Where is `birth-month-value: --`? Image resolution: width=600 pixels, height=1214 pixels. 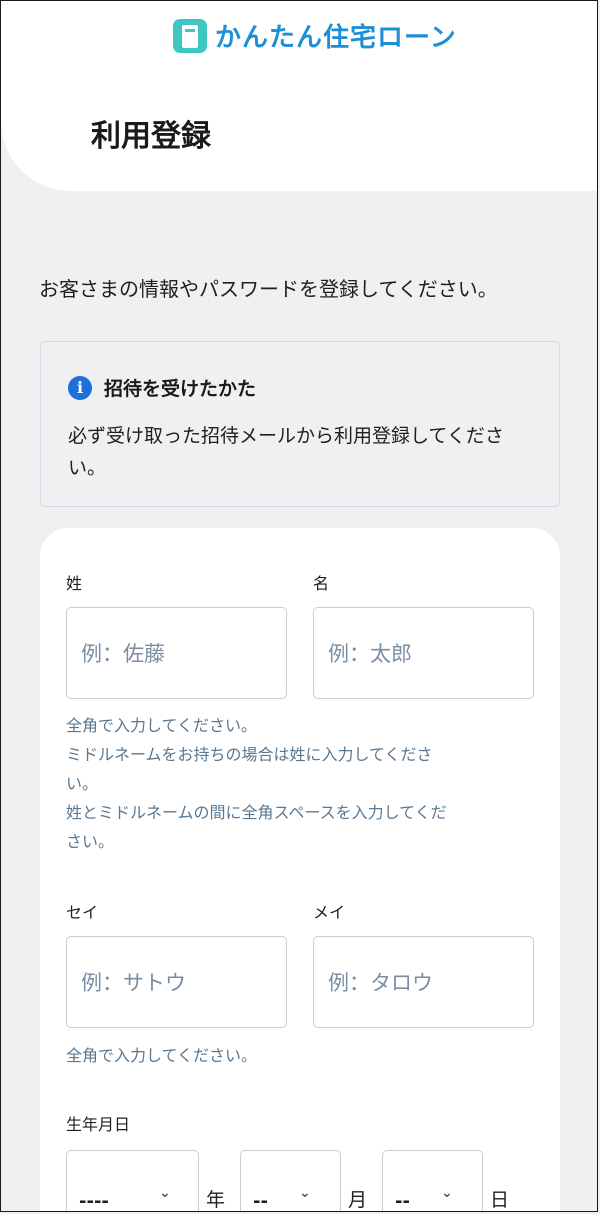
birth-month-value: -- is located at coordinates (260, 1201).